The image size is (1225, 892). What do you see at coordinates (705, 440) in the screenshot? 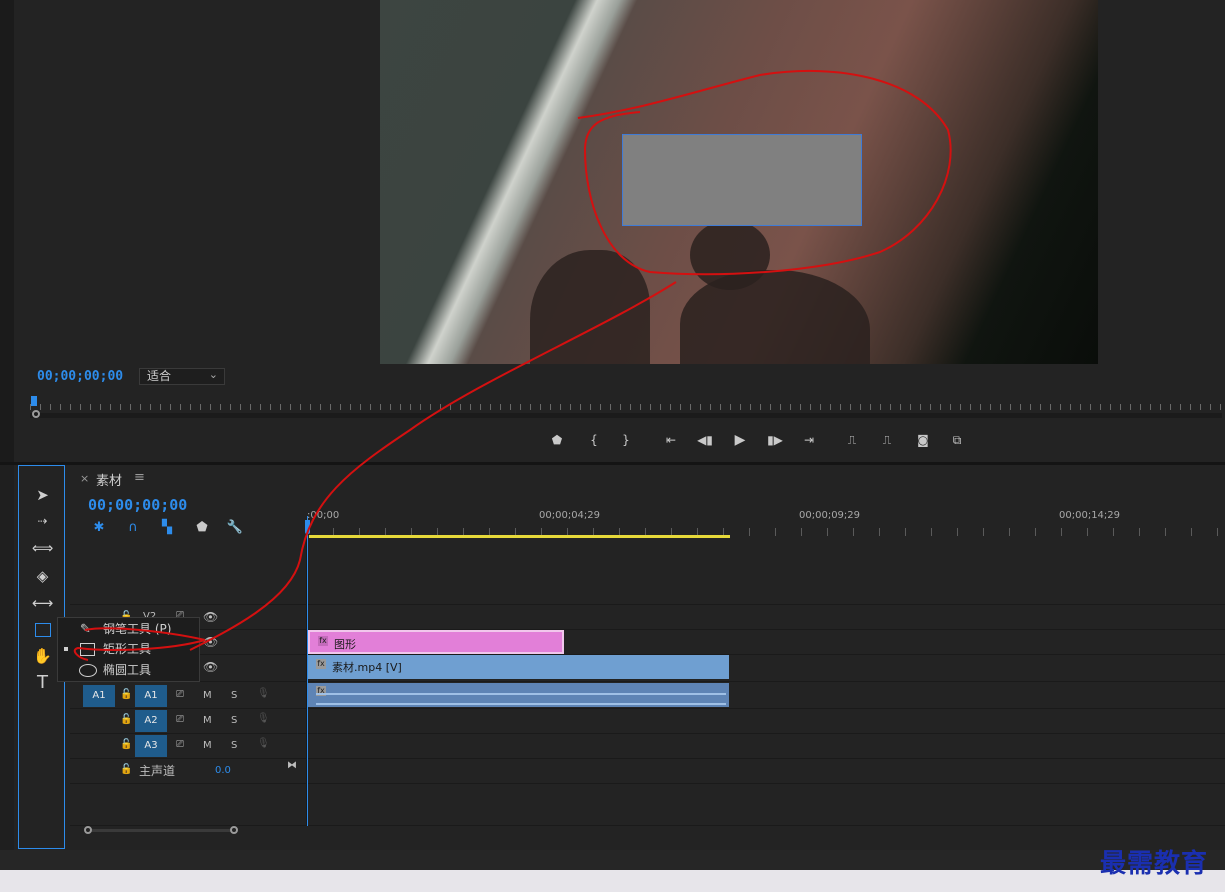
I see `step-back-icon: ◀▮` at bounding box center [705, 440].